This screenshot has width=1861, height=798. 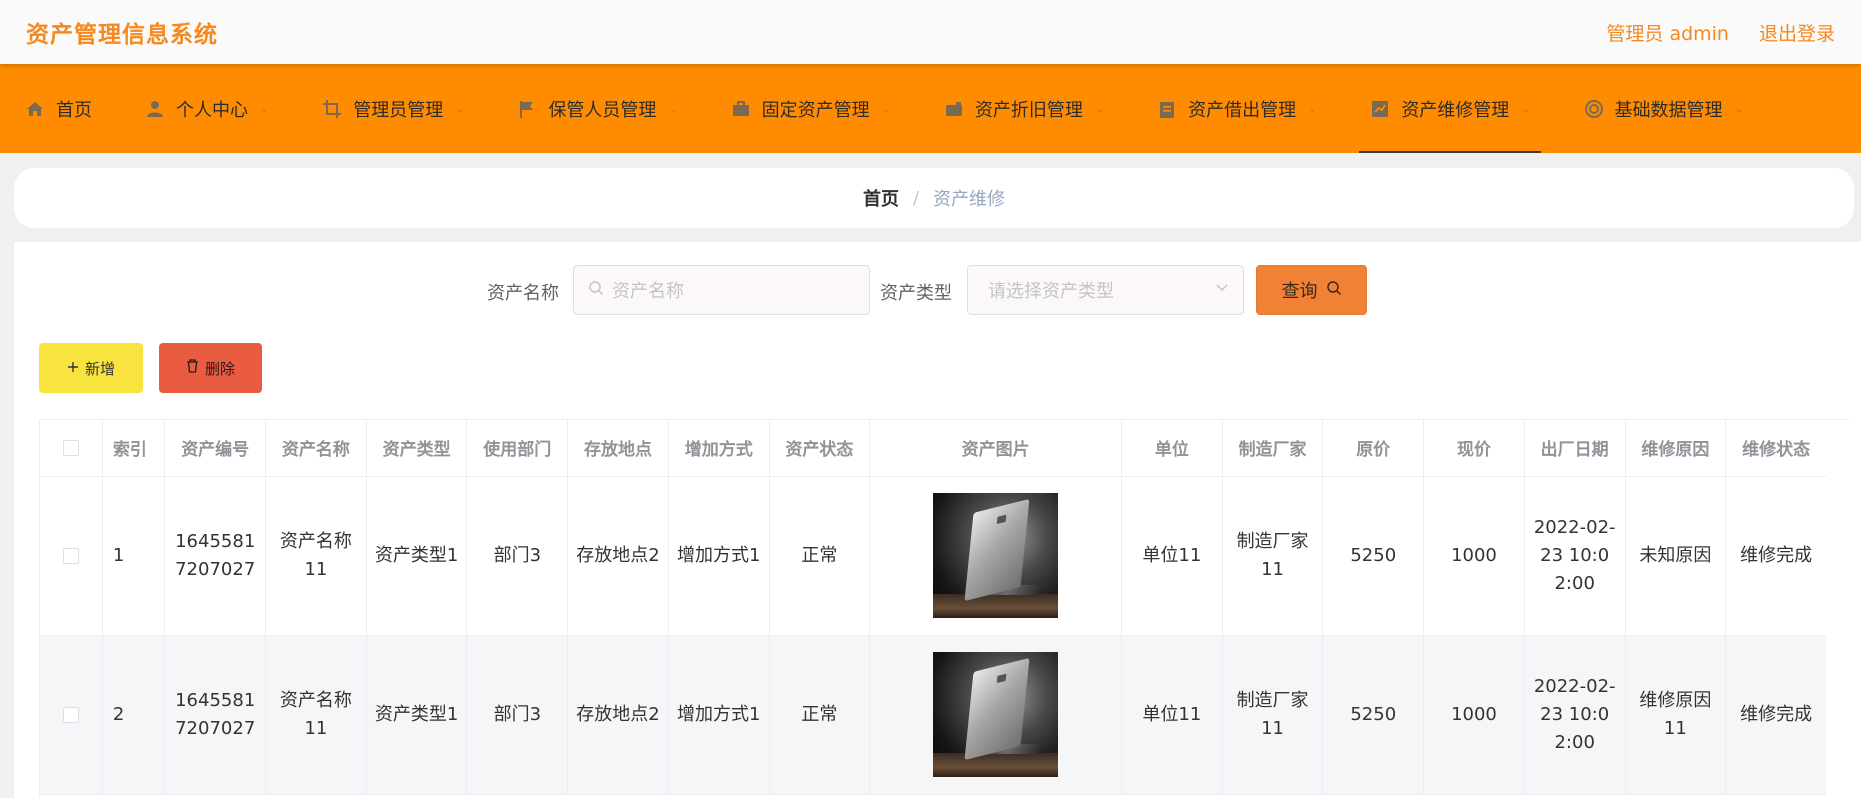 I want to click on column-header: 资产编号, so click(x=215, y=448).